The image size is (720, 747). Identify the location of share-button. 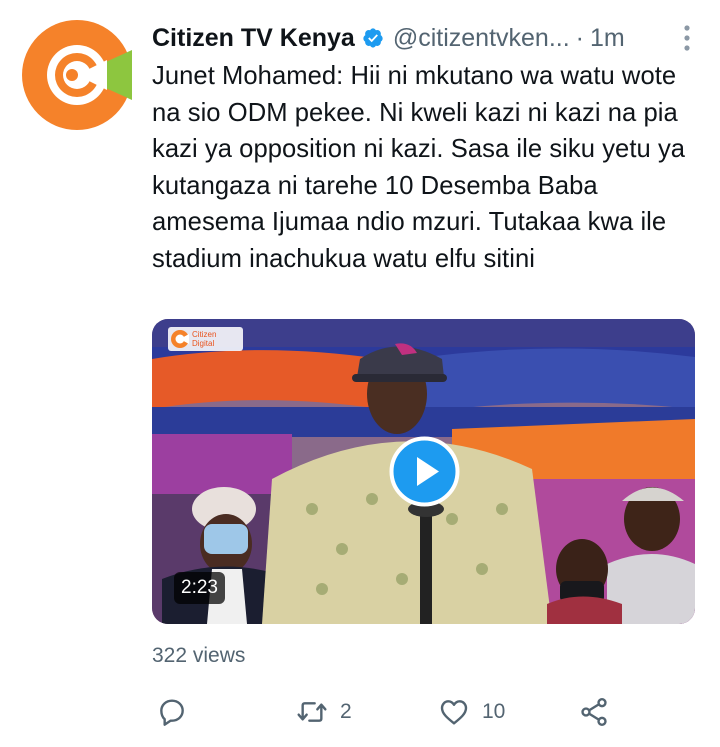
(594, 712).